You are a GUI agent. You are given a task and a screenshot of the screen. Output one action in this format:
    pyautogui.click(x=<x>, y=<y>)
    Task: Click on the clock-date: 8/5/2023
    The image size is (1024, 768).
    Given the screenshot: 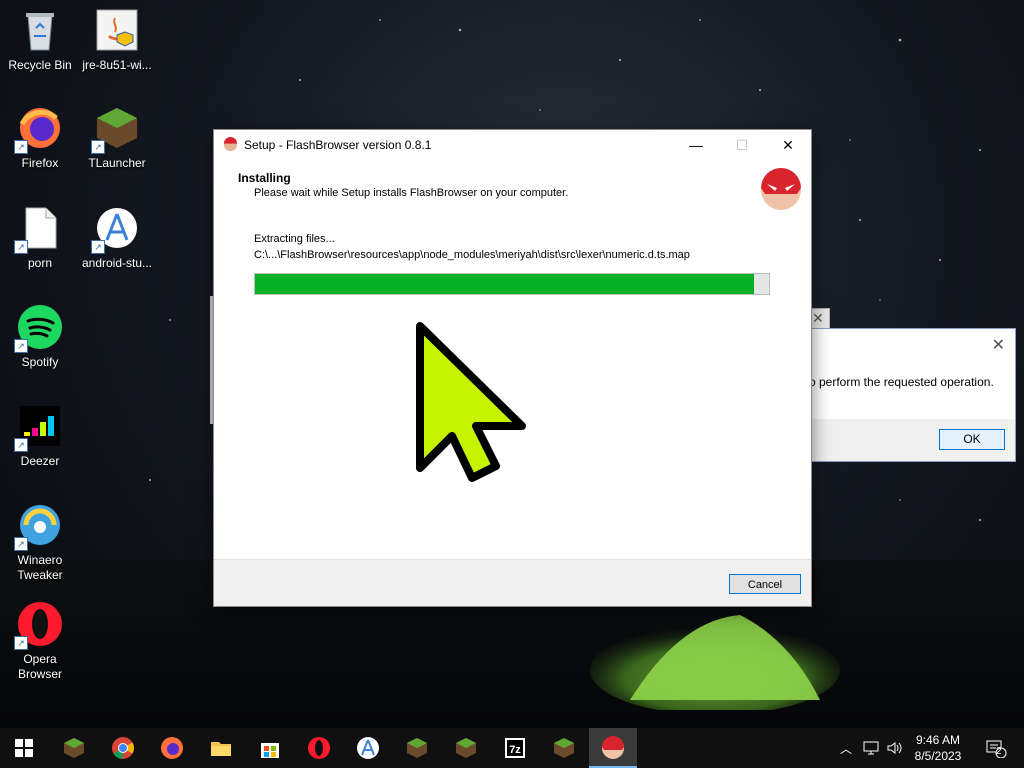 What is the action you would take?
    pyautogui.click(x=938, y=756)
    